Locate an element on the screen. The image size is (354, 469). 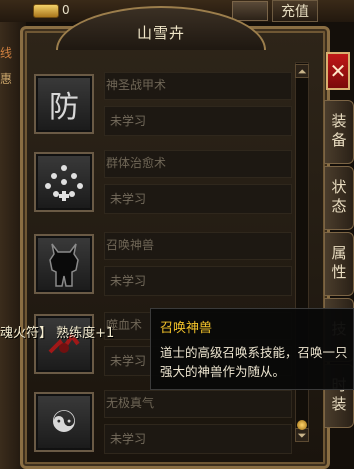
close-button: ✕ is located at coordinates (338, 71).